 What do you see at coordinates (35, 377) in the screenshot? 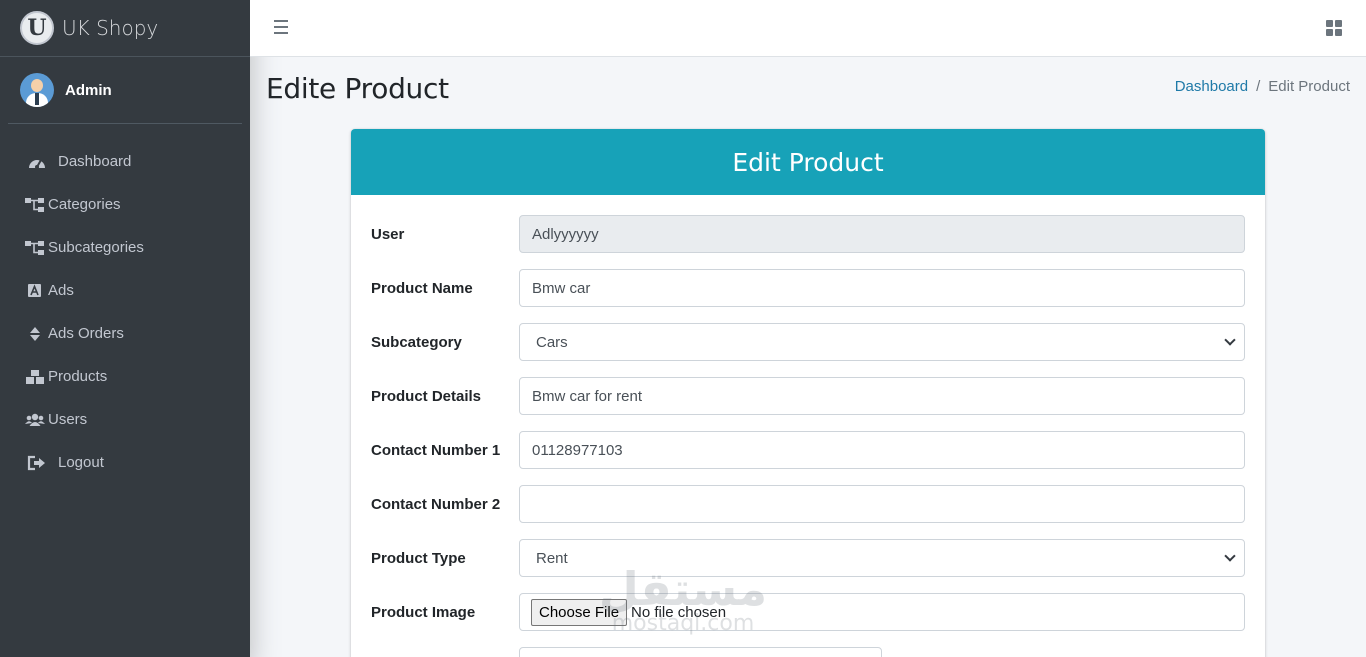
I see `boxes-icon` at bounding box center [35, 377].